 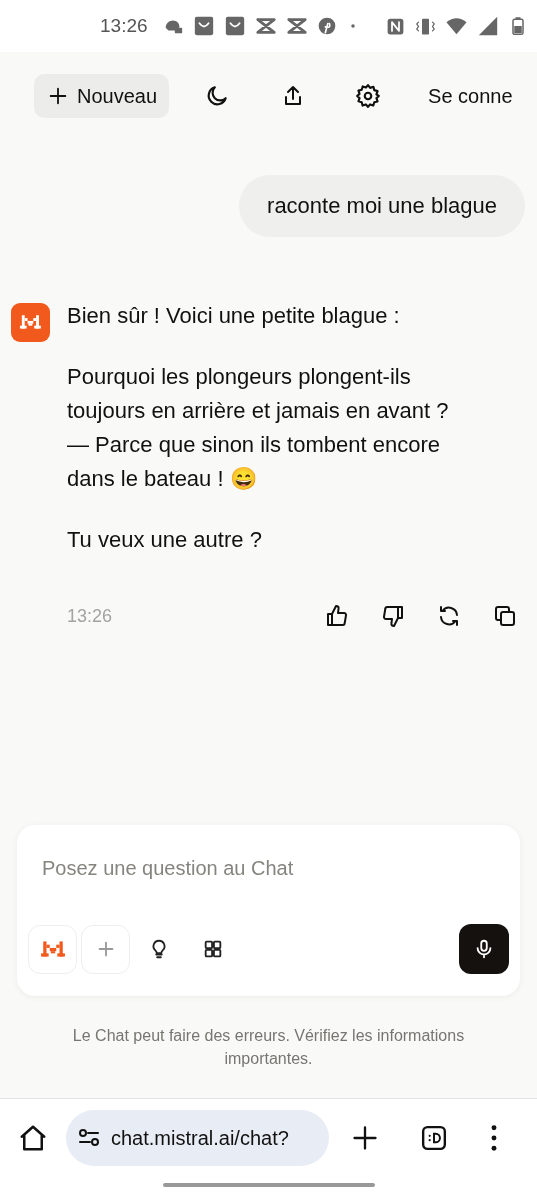 I want to click on mode-button, so click(x=52, y=949).